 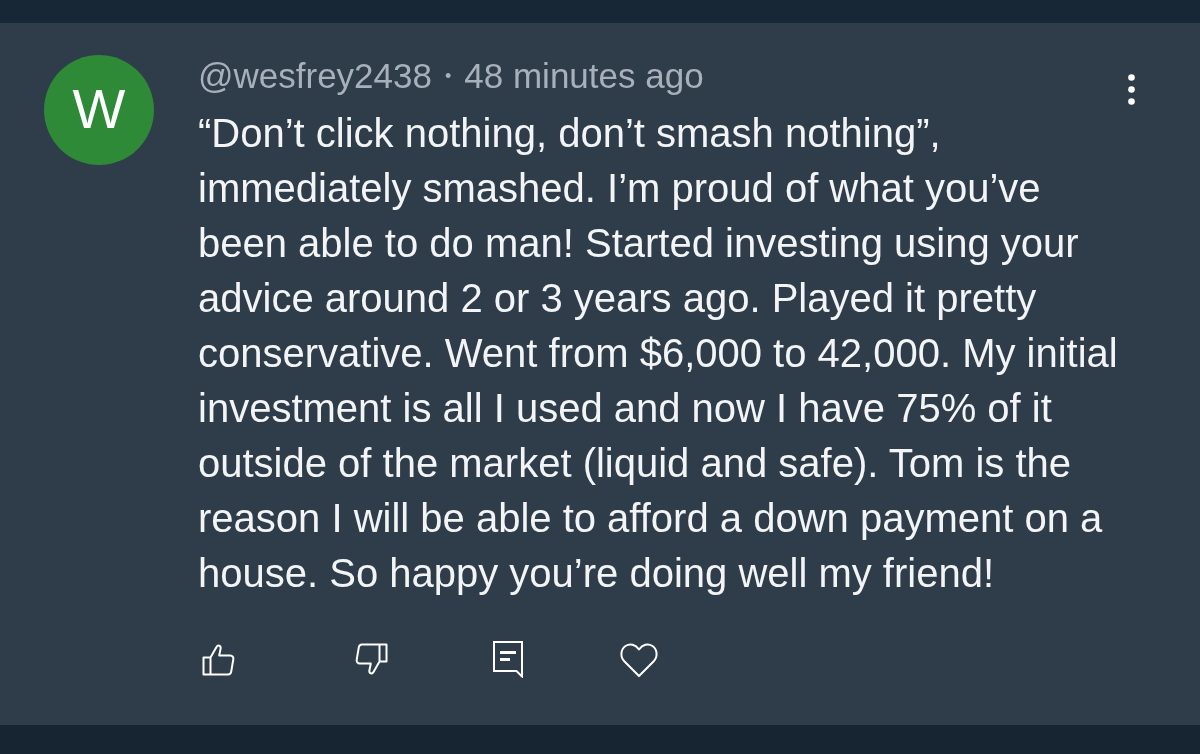 I want to click on thumbs-up-icon, so click(x=218, y=659).